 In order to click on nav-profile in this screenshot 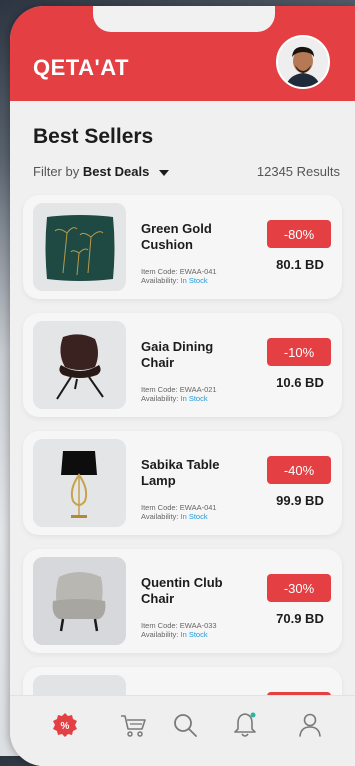, I will do `click(310, 725)`.